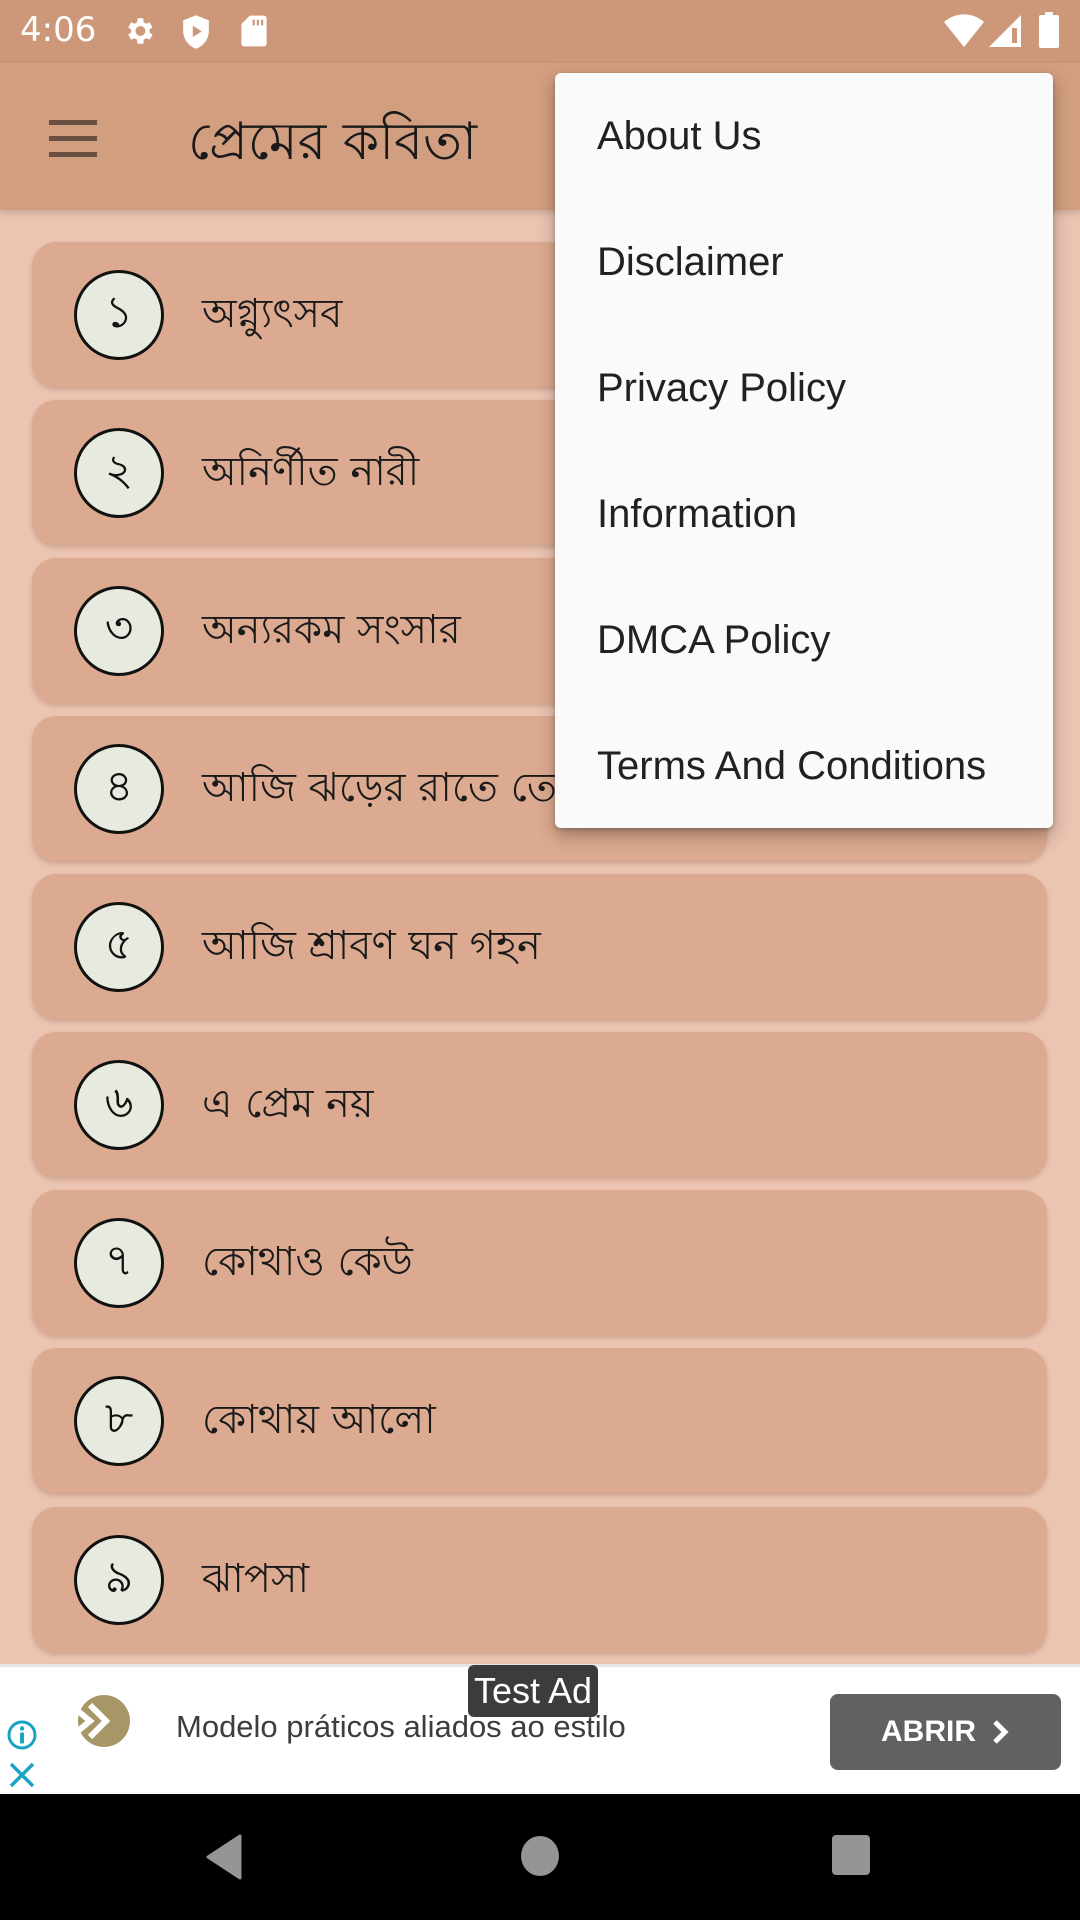  What do you see at coordinates (804, 388) in the screenshot?
I see `menu-item-privacy-policy: Privacy Policy` at bounding box center [804, 388].